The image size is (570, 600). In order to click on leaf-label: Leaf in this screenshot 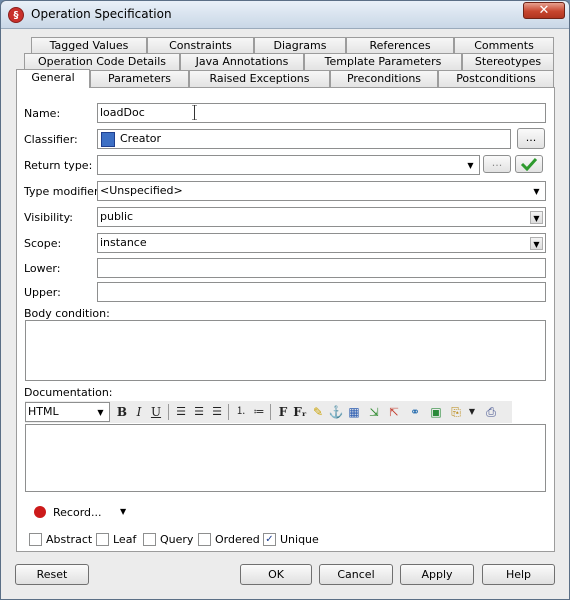, I will do `click(125, 539)`.